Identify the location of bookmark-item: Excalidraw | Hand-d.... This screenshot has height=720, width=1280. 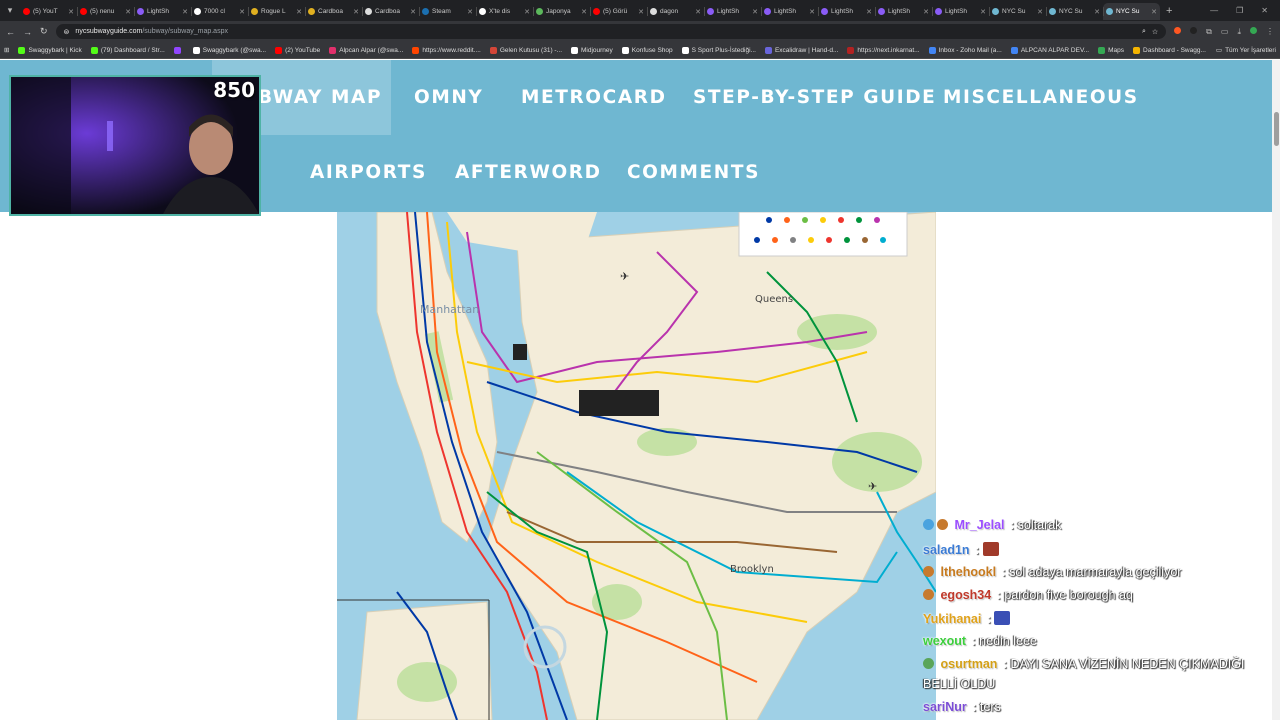
(801, 50).